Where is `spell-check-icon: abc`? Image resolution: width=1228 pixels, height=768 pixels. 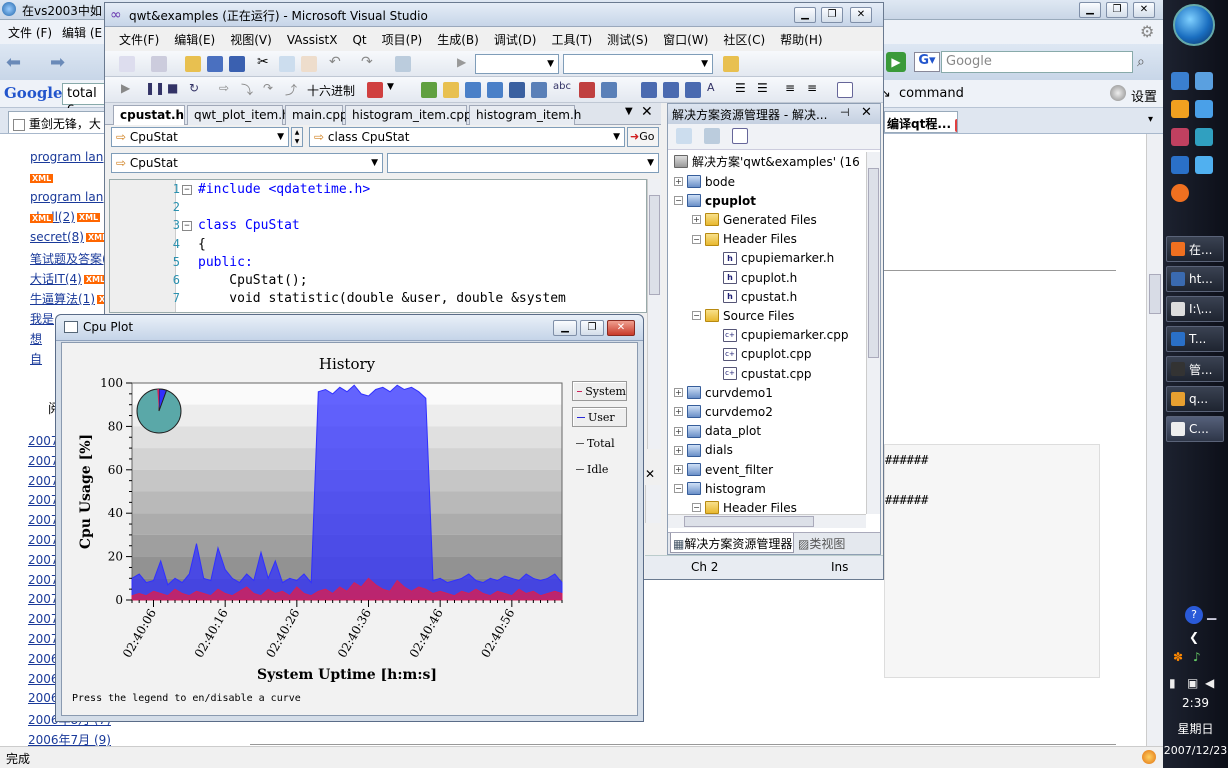
spell-check-icon: abc is located at coordinates (562, 86).